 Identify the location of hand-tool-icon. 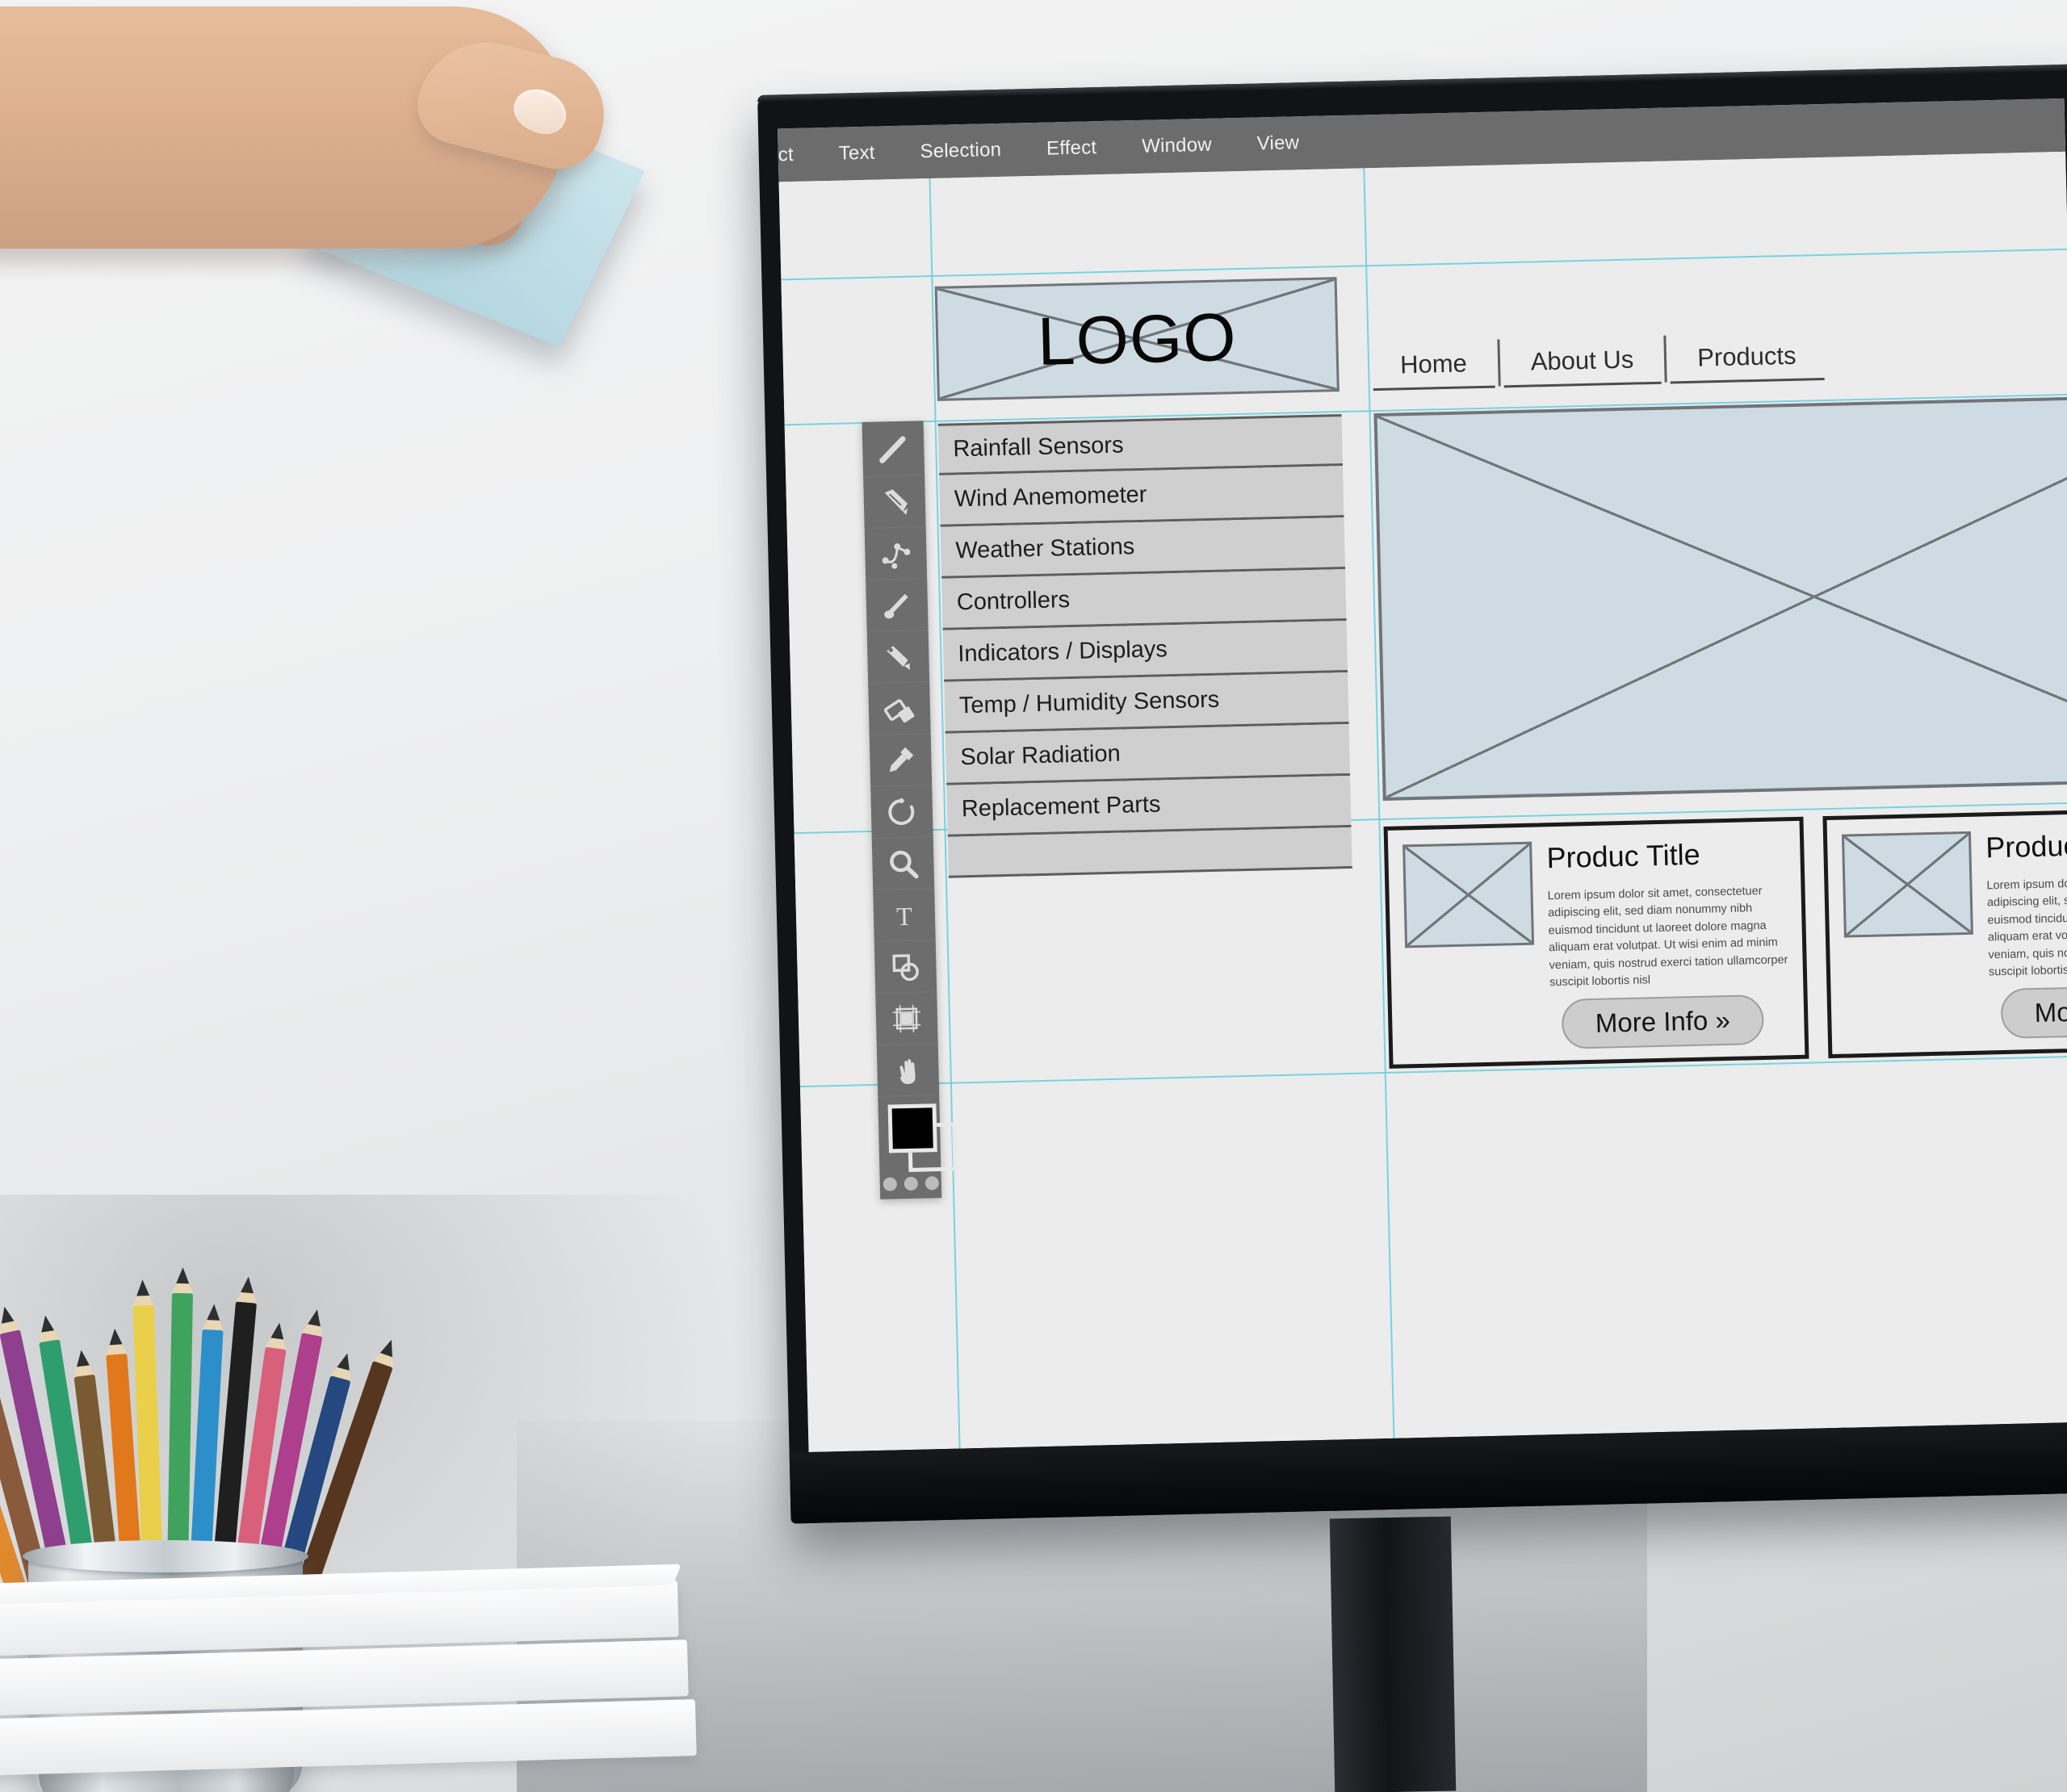
(908, 1070).